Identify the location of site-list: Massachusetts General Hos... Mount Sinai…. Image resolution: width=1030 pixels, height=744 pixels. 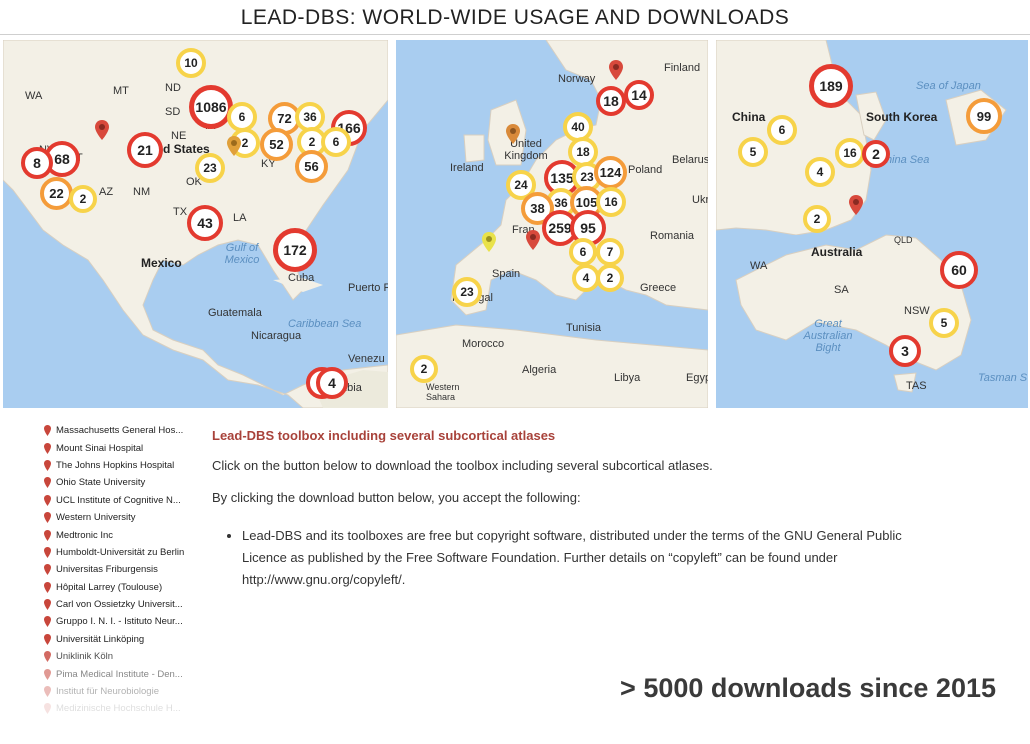
(124, 570).